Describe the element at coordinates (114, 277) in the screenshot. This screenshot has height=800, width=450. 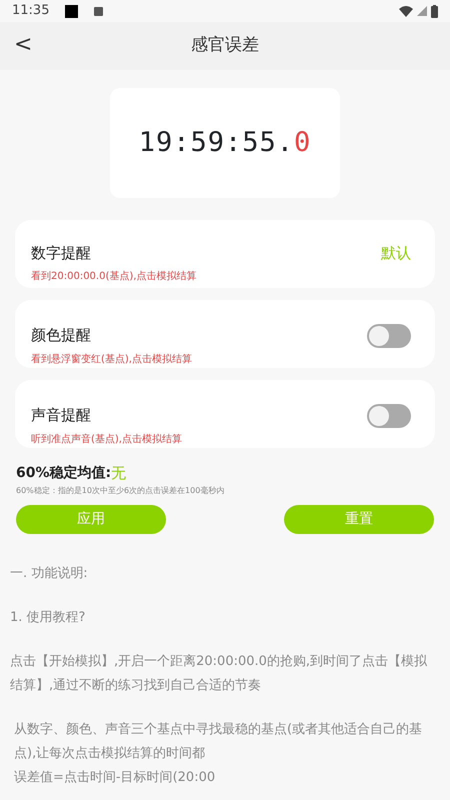
I see `reminder-hint: 看到20:00:00.0(基点),点击模拟结算` at that location.